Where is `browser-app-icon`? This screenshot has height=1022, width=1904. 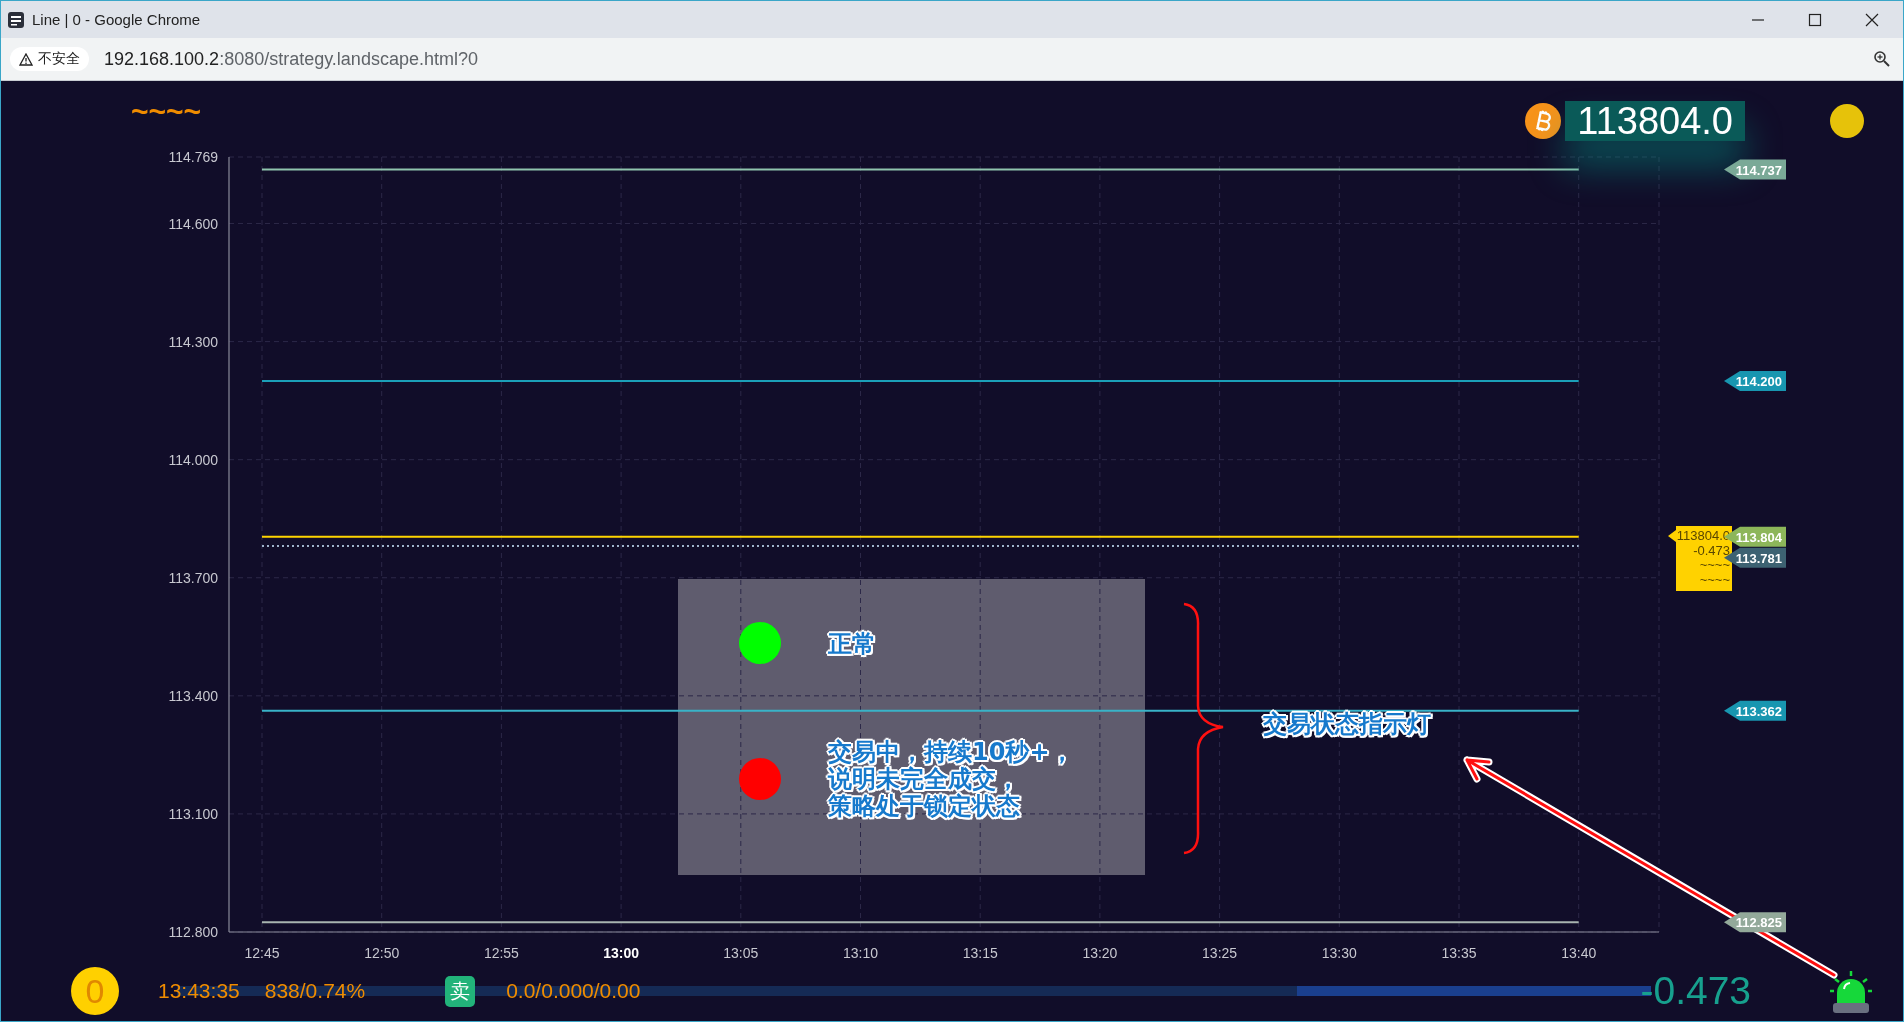 browser-app-icon is located at coordinates (16, 19).